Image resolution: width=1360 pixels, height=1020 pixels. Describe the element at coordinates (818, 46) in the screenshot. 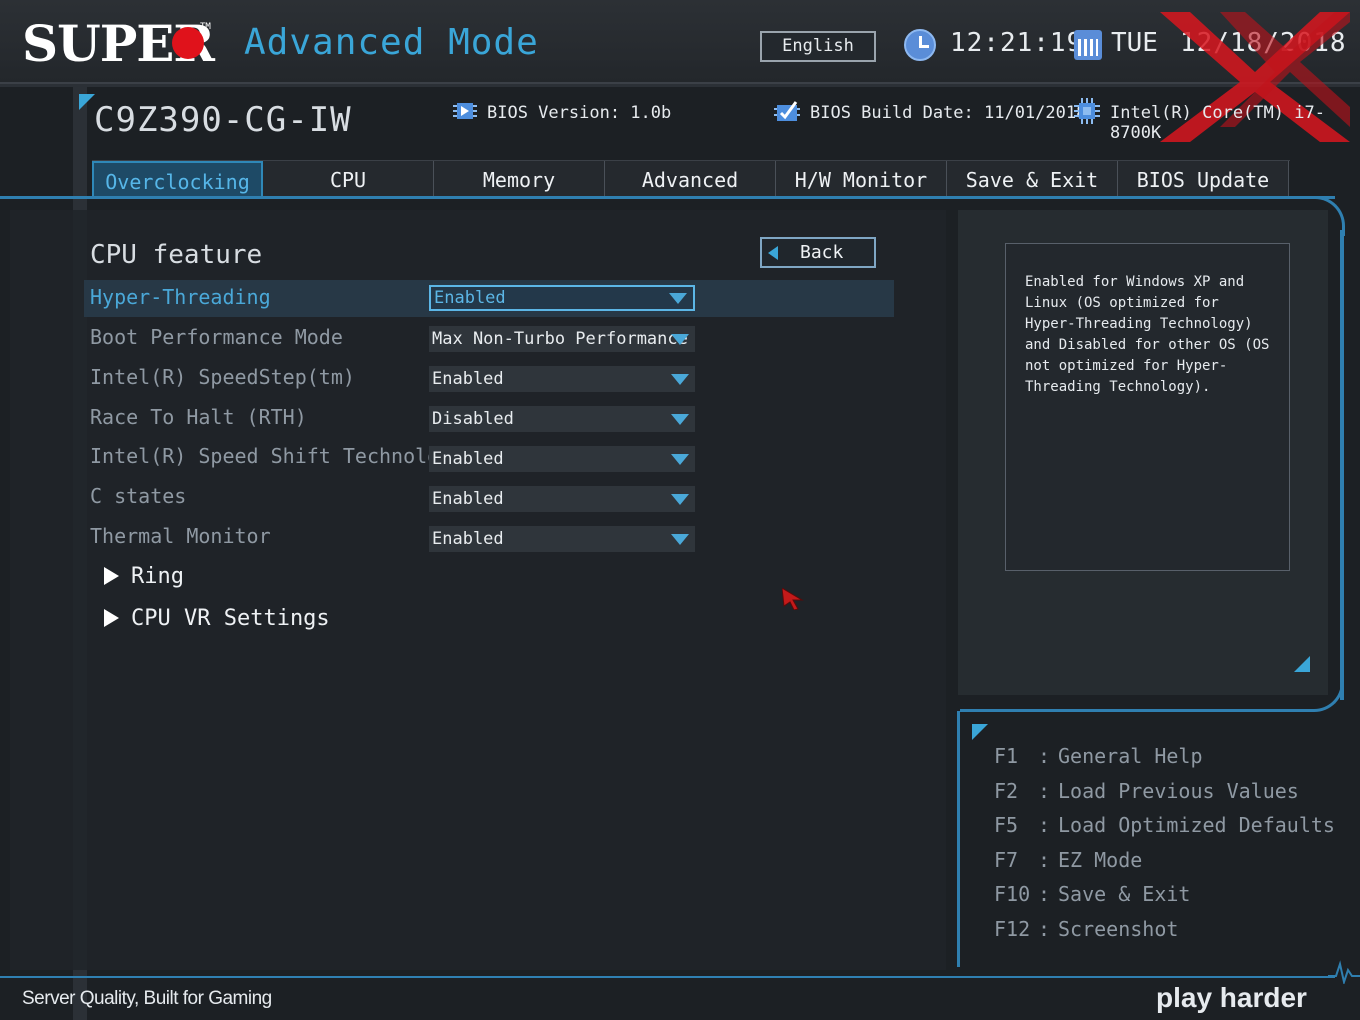

I see `language-button: English` at that location.